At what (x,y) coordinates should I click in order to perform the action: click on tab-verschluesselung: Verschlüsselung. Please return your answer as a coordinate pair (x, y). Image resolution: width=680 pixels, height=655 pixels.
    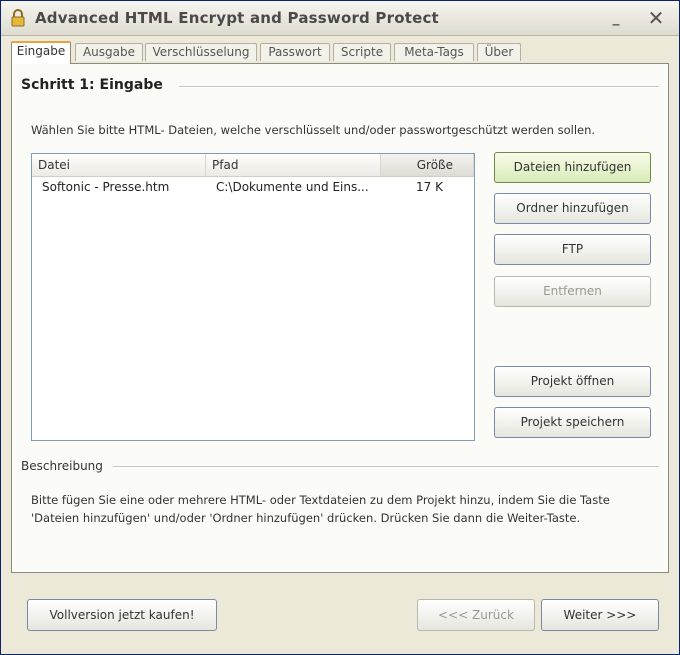
    Looking at the image, I should click on (201, 52).